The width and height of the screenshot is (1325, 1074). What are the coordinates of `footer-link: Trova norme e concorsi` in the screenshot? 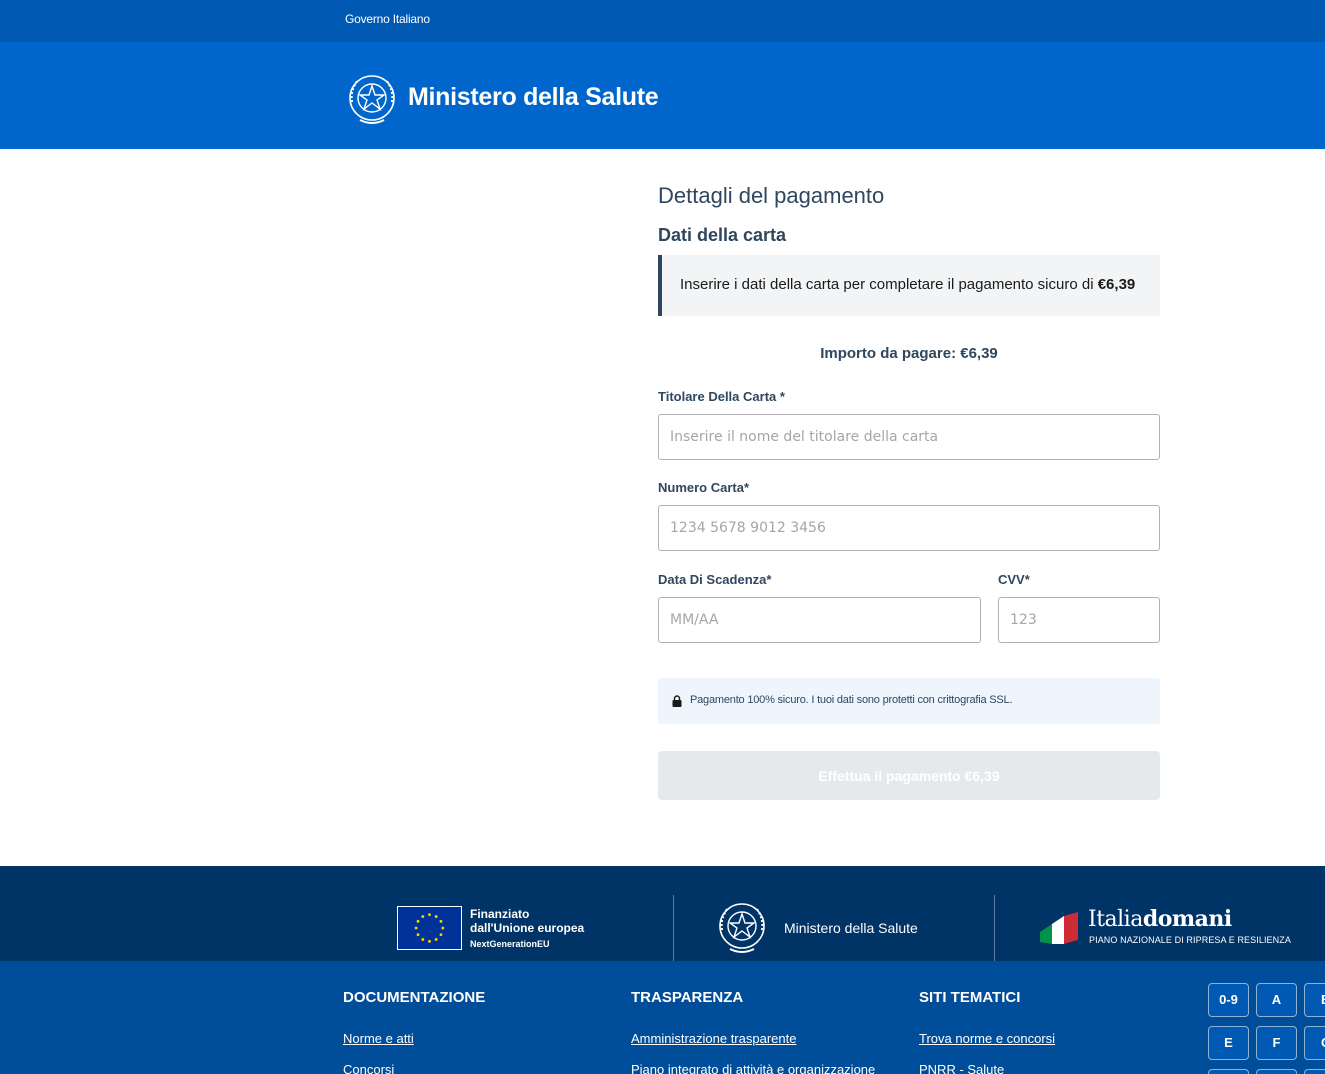 It's located at (987, 1038).